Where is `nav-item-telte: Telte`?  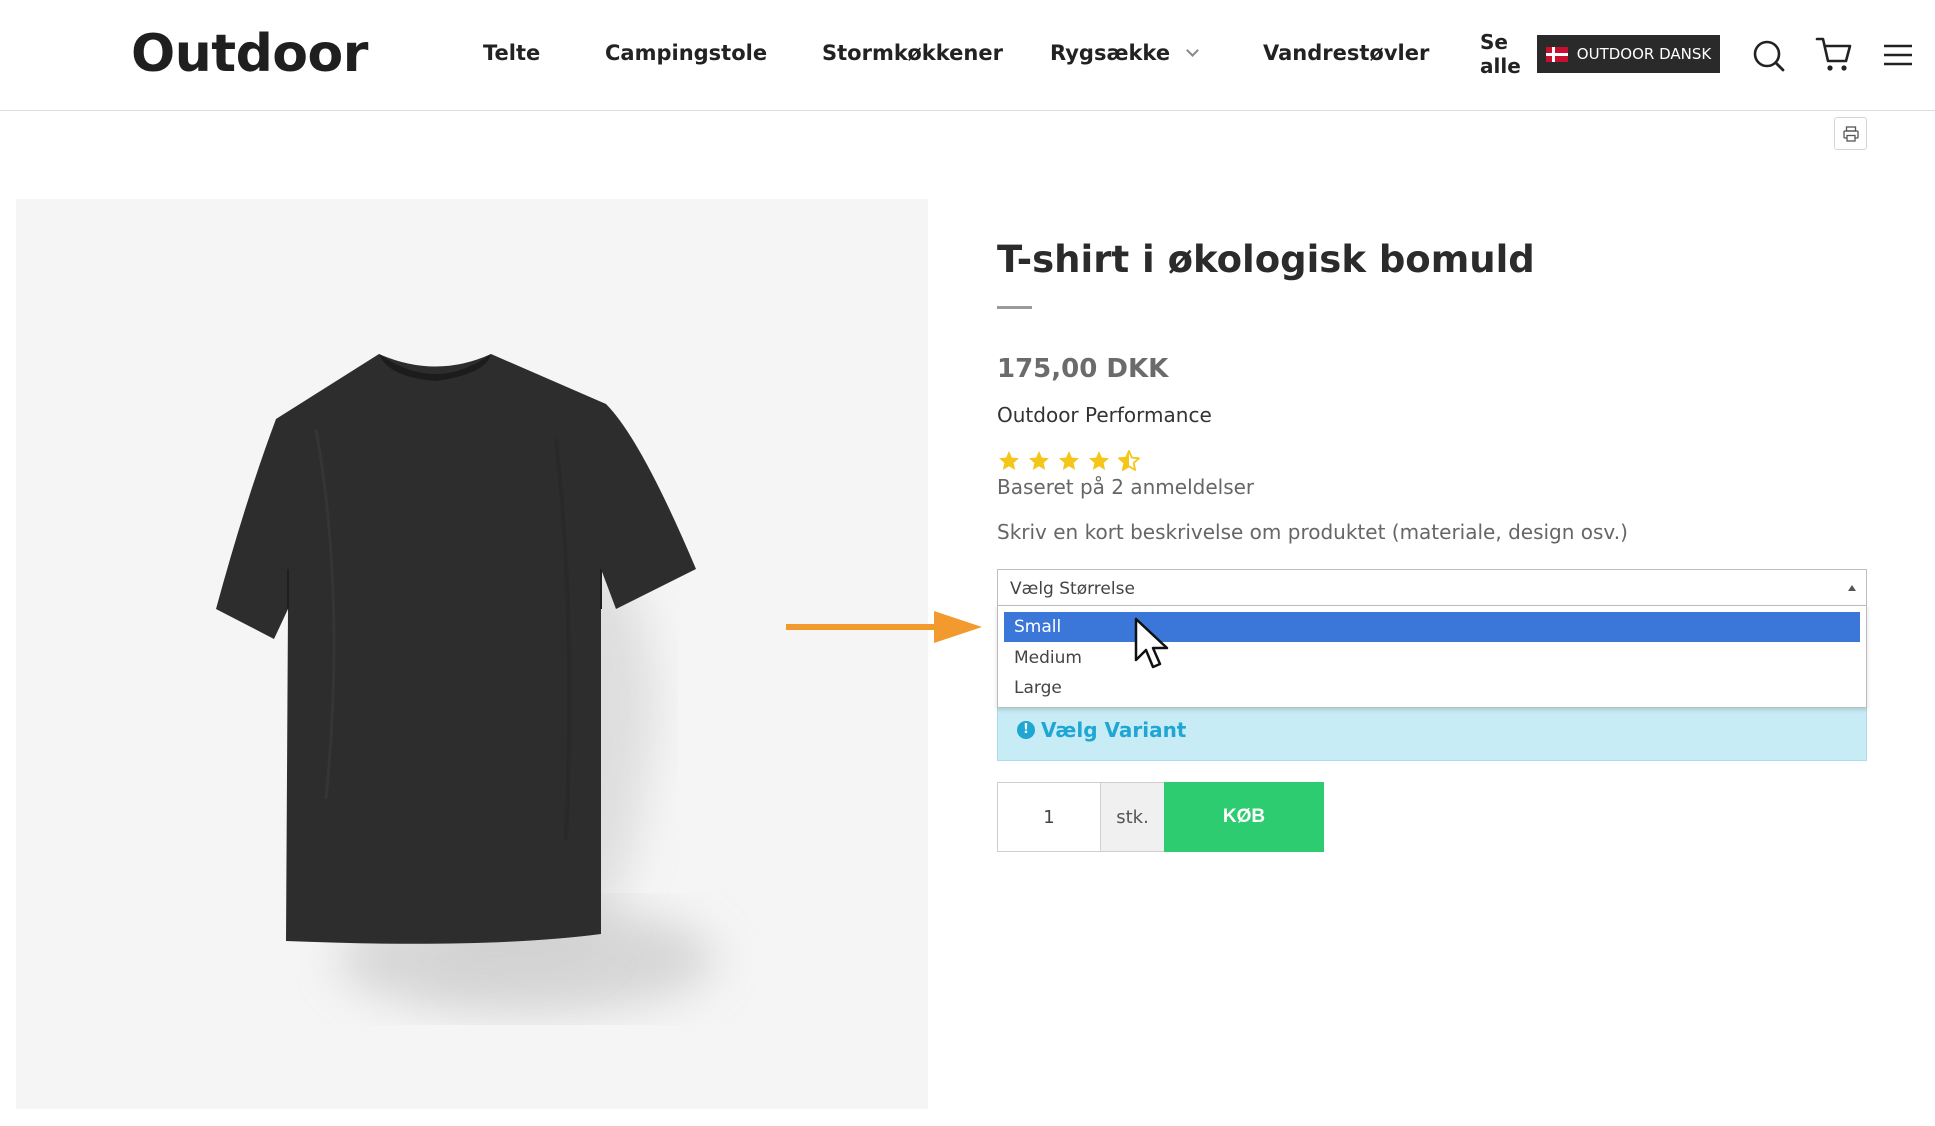
nav-item-telte: Telte is located at coordinates (511, 53).